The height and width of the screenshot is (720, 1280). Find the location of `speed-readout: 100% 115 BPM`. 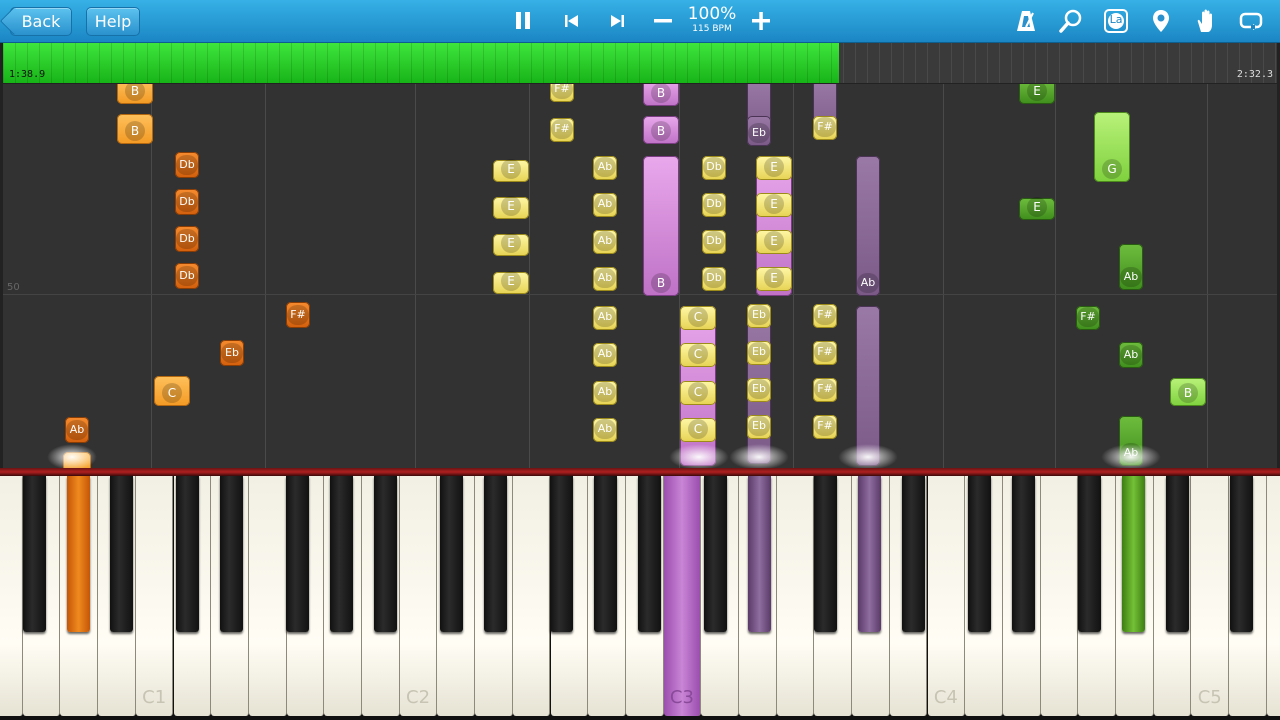

speed-readout: 100% 115 BPM is located at coordinates (712, 19).